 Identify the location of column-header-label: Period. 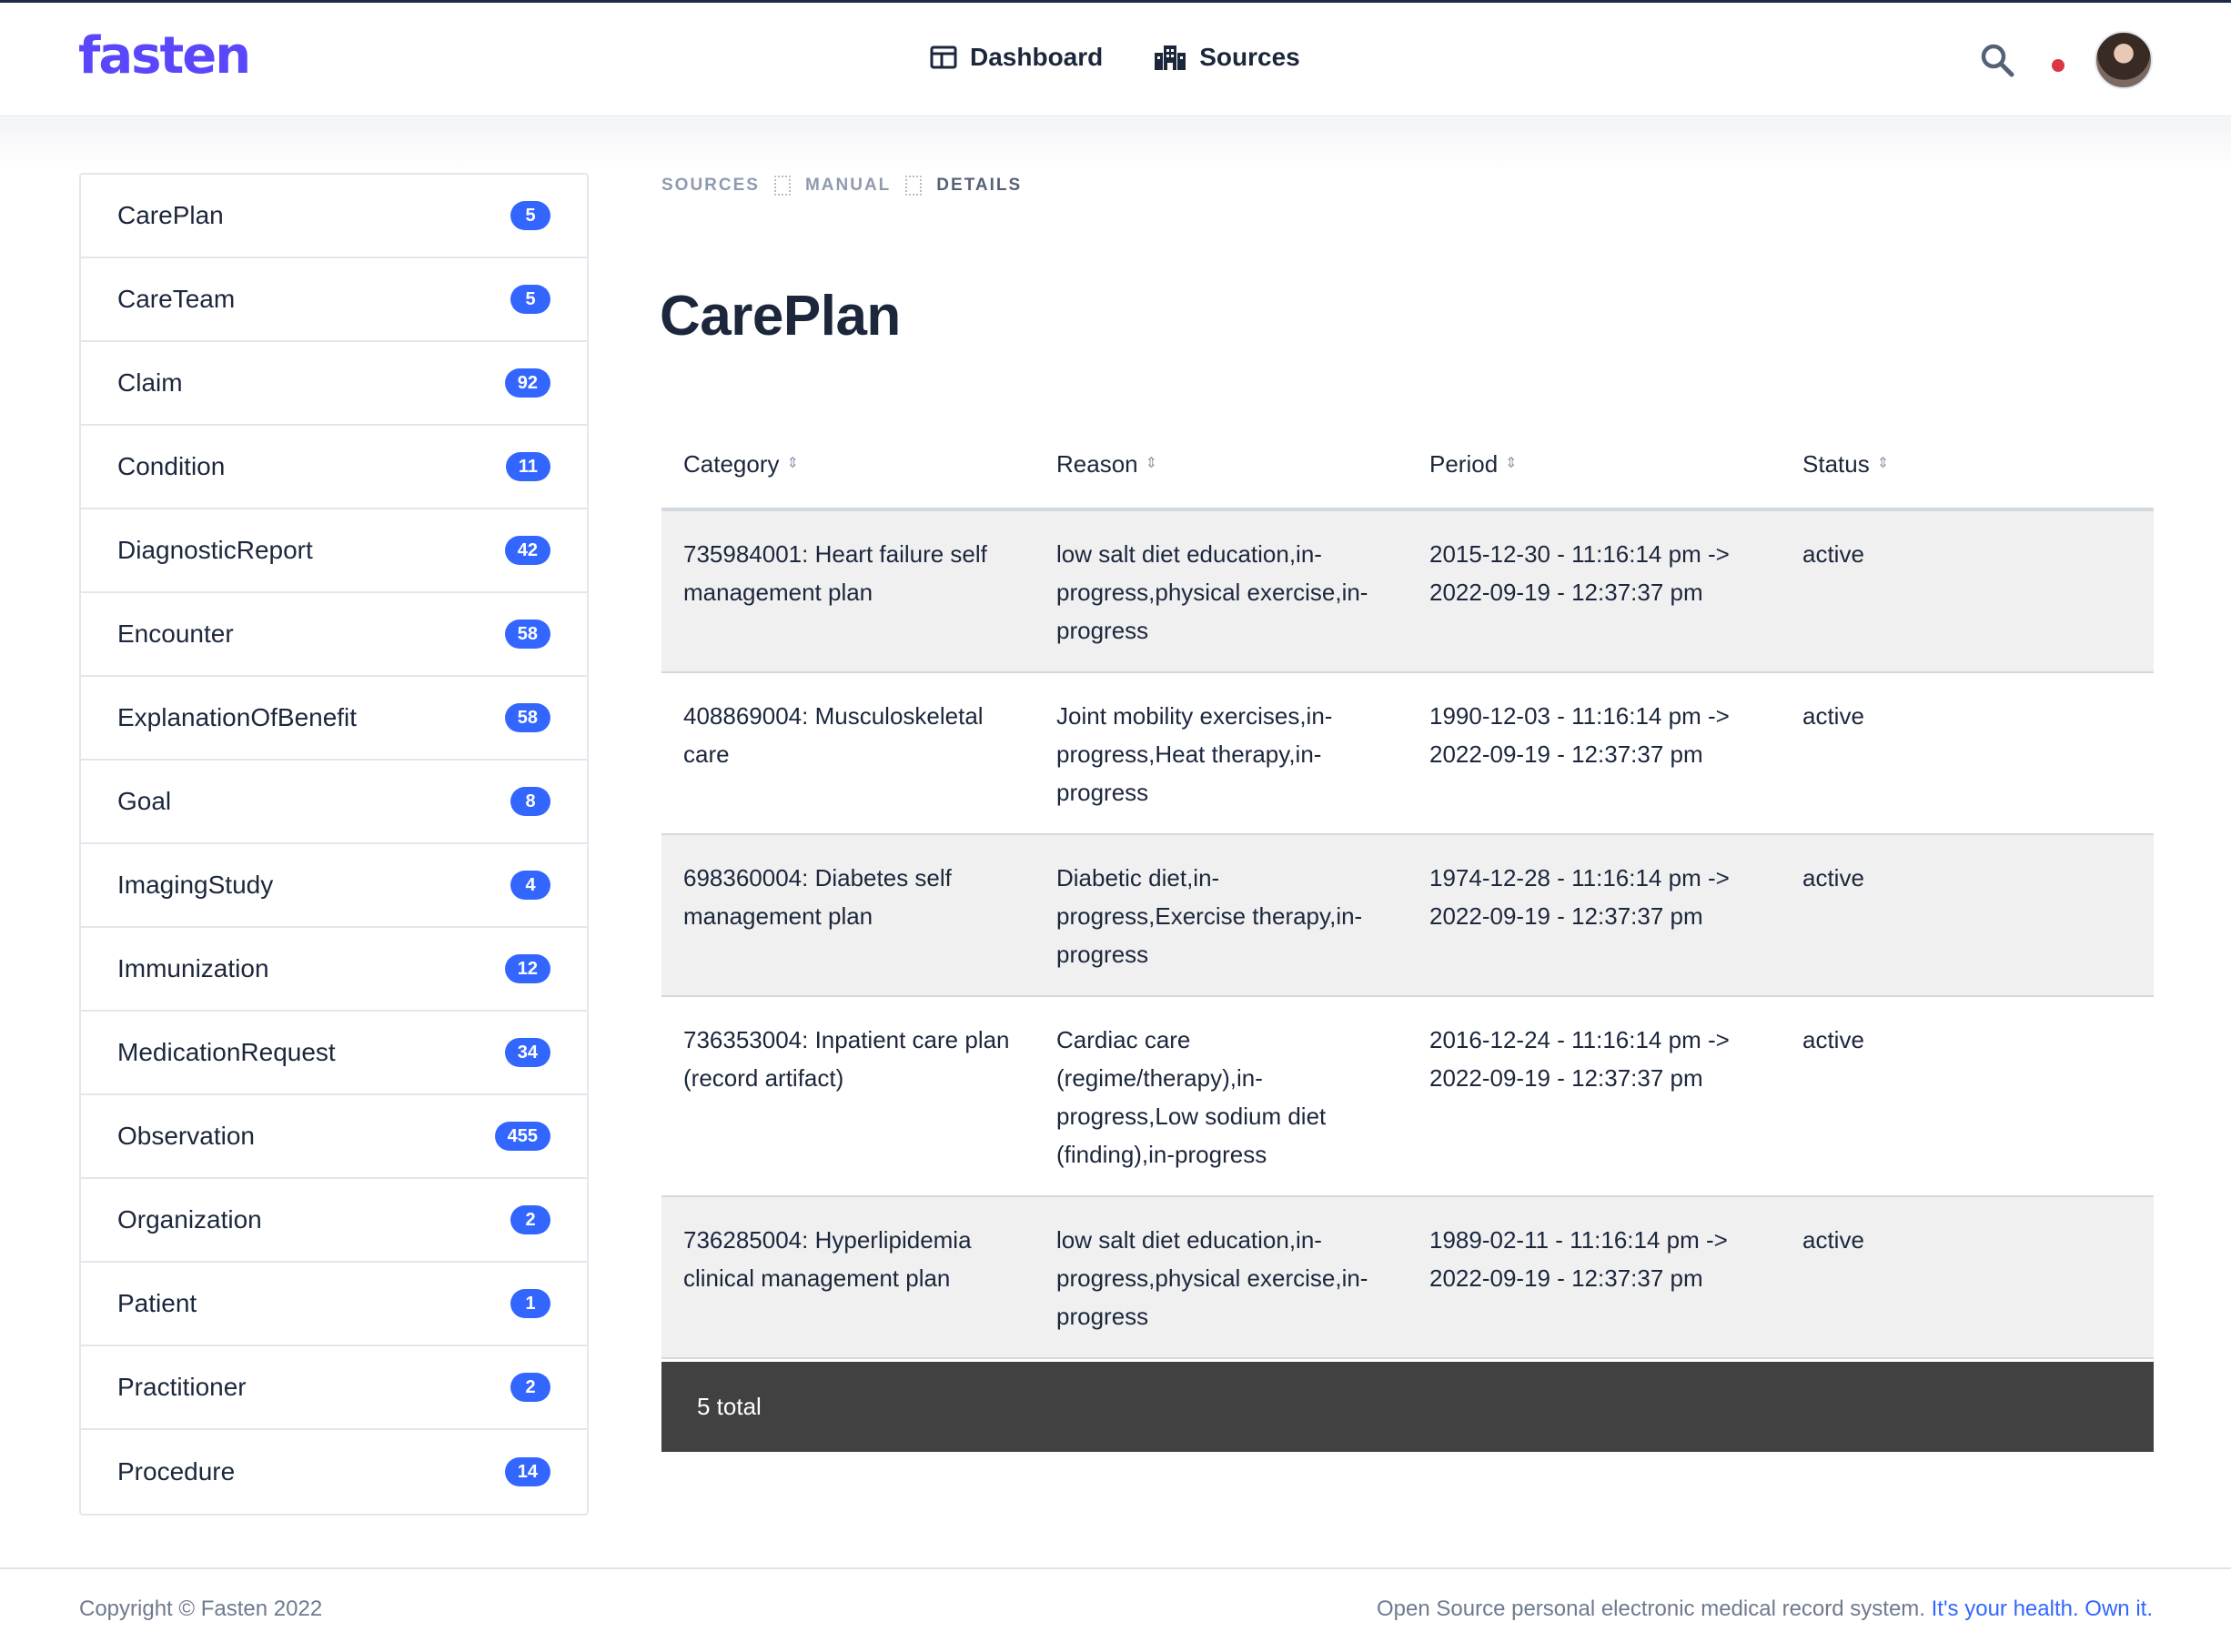
(1464, 463).